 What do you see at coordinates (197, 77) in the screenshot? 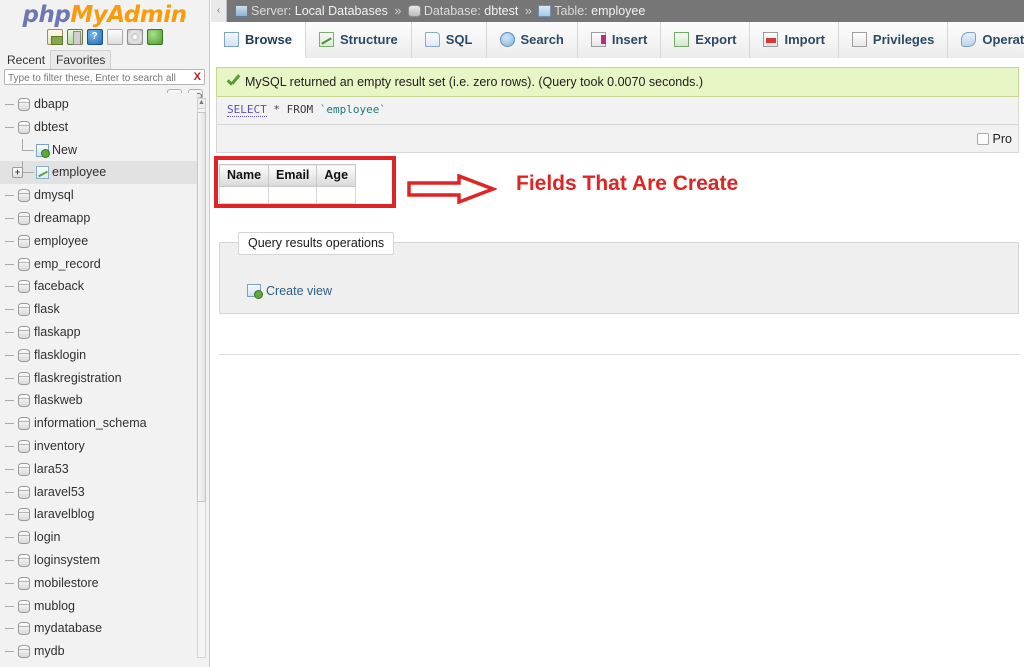
I see `clear-filter-icon: X` at bounding box center [197, 77].